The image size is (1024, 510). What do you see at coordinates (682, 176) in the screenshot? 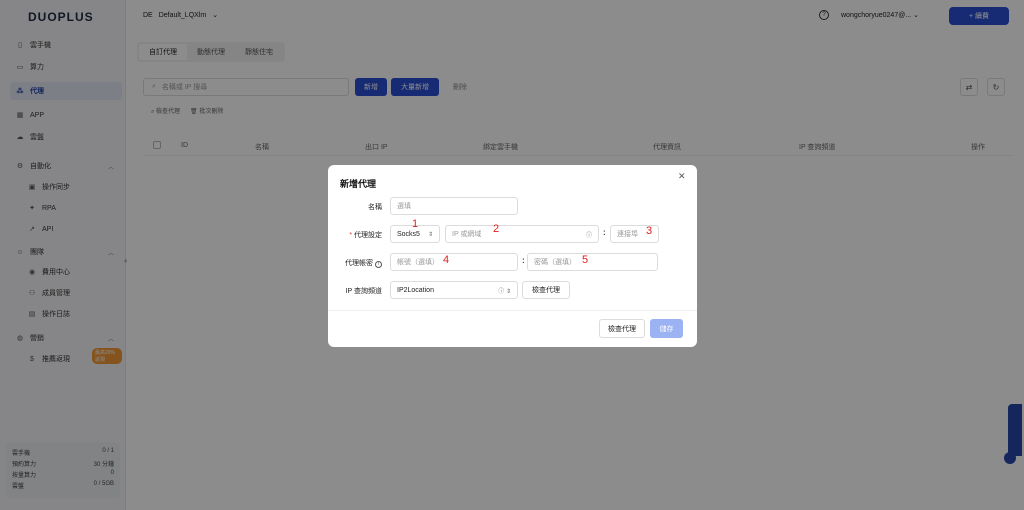
I see `close-icon: ✕` at bounding box center [682, 176].